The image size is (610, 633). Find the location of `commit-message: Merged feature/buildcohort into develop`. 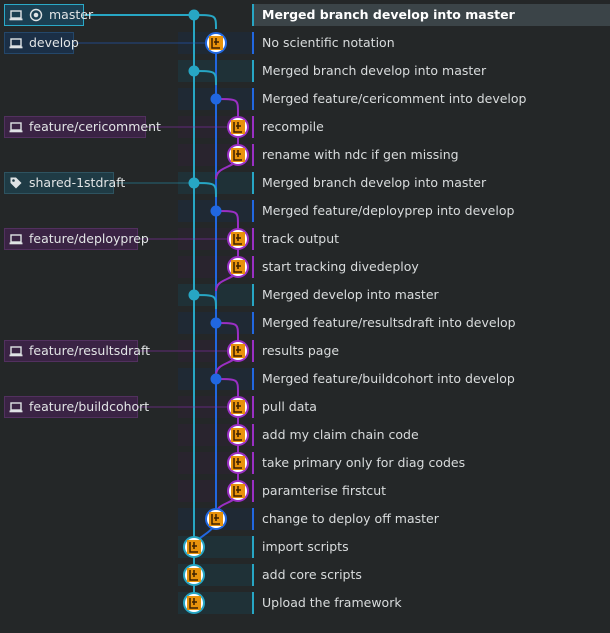

commit-message: Merged feature/buildcohort into develop is located at coordinates (388, 379).